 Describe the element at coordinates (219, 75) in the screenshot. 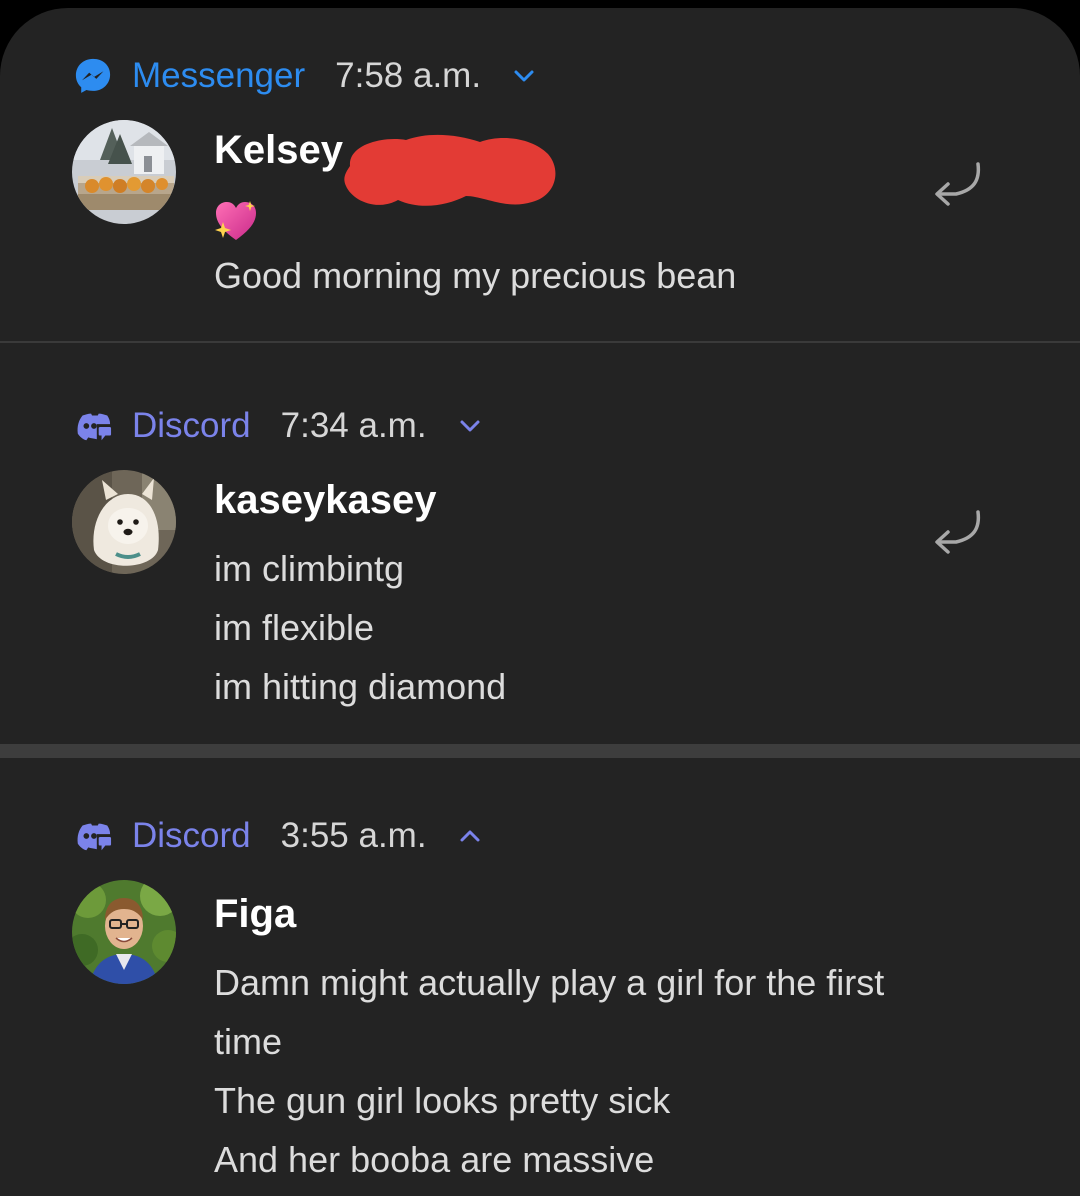

I see `app-name: Messenger` at that location.